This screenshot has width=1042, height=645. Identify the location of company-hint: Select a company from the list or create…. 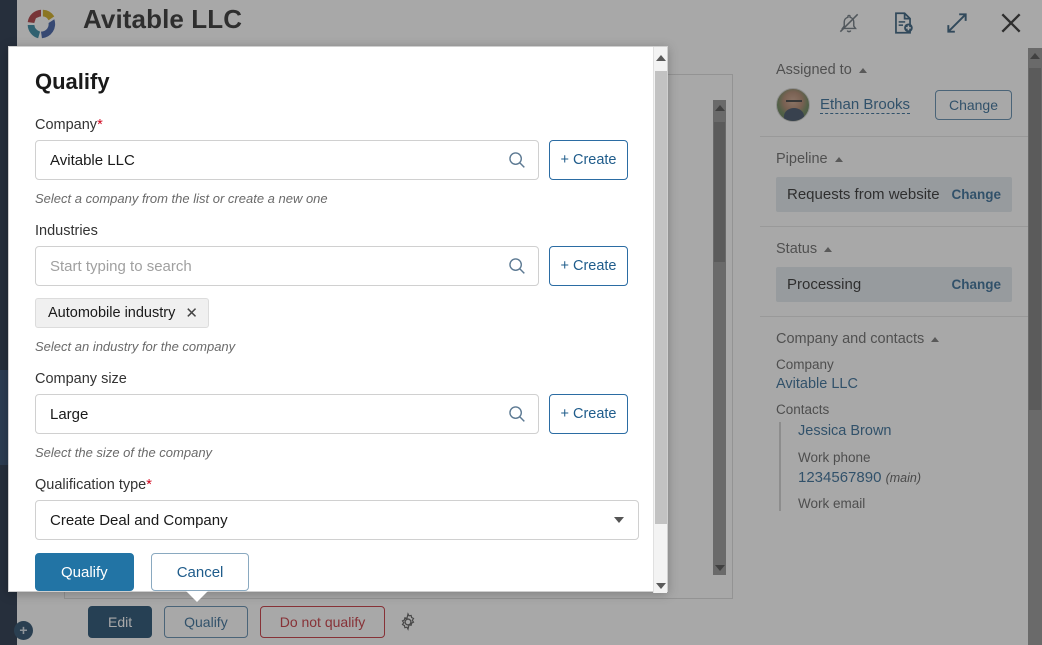
(181, 198).